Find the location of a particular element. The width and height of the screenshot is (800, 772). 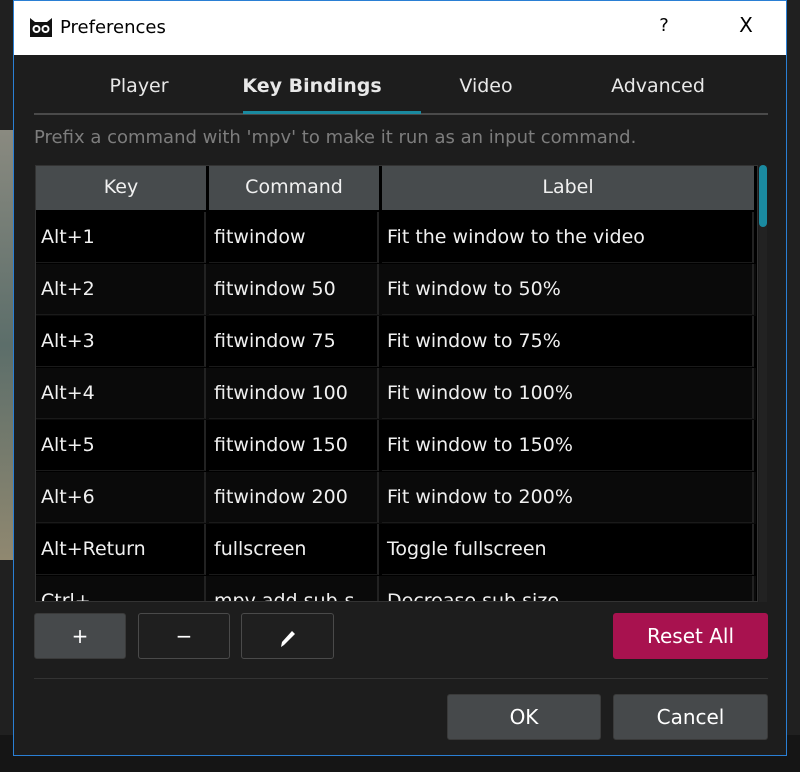

table-row: Alt+2 fitwindow 50 Fit window to 50% is located at coordinates (396, 290).